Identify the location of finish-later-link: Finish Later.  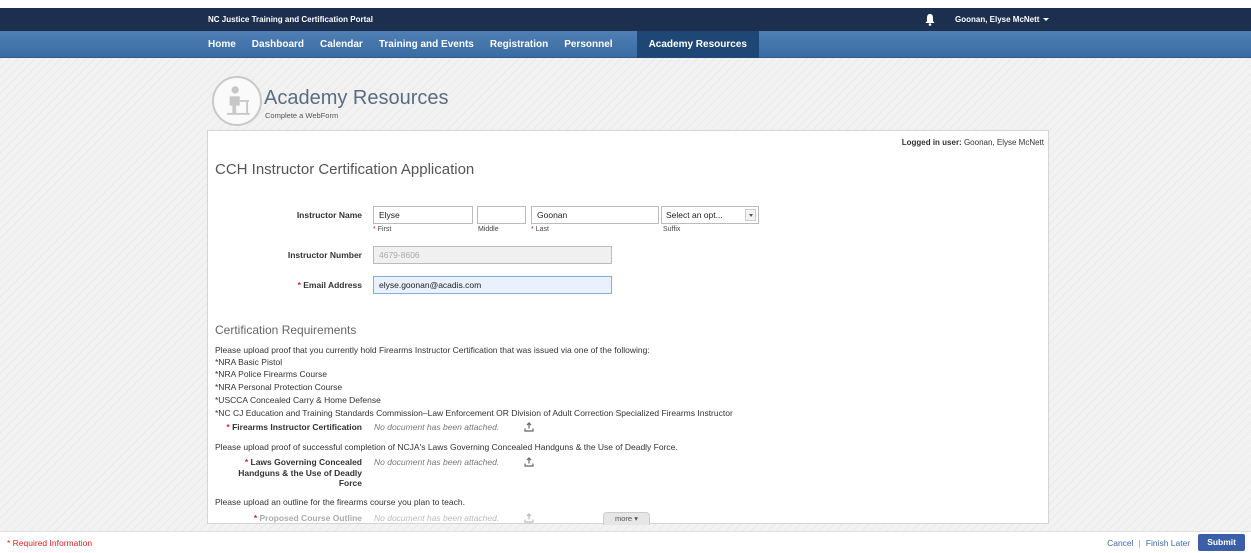
(1168, 543).